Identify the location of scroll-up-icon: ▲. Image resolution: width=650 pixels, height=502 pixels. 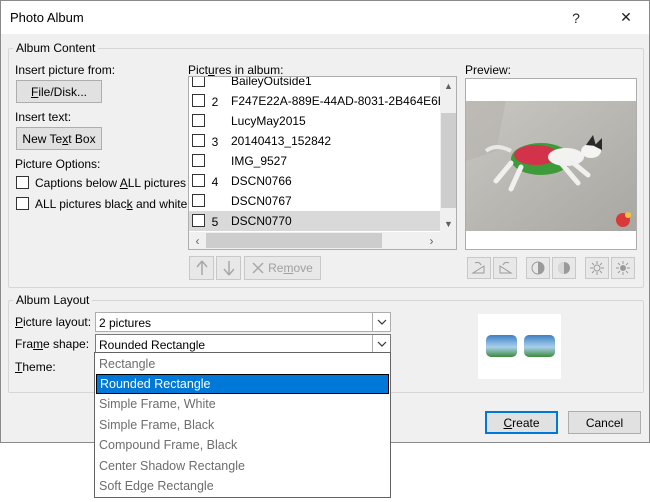
(448, 85).